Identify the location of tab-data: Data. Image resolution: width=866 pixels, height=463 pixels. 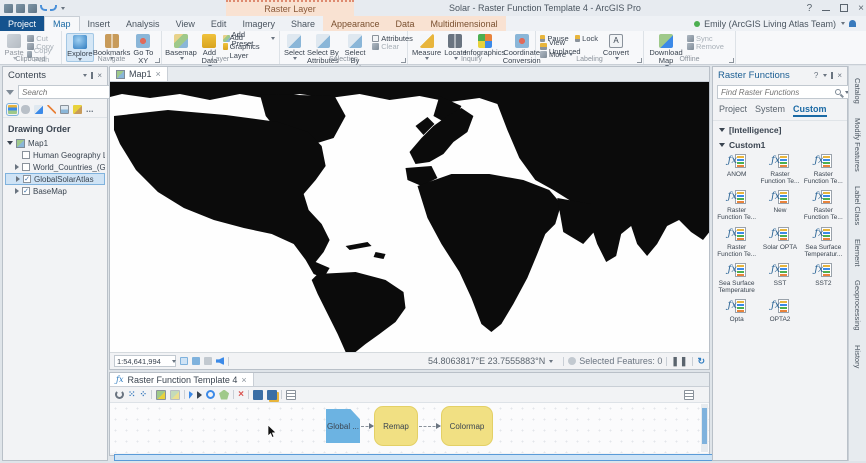
(405, 23).